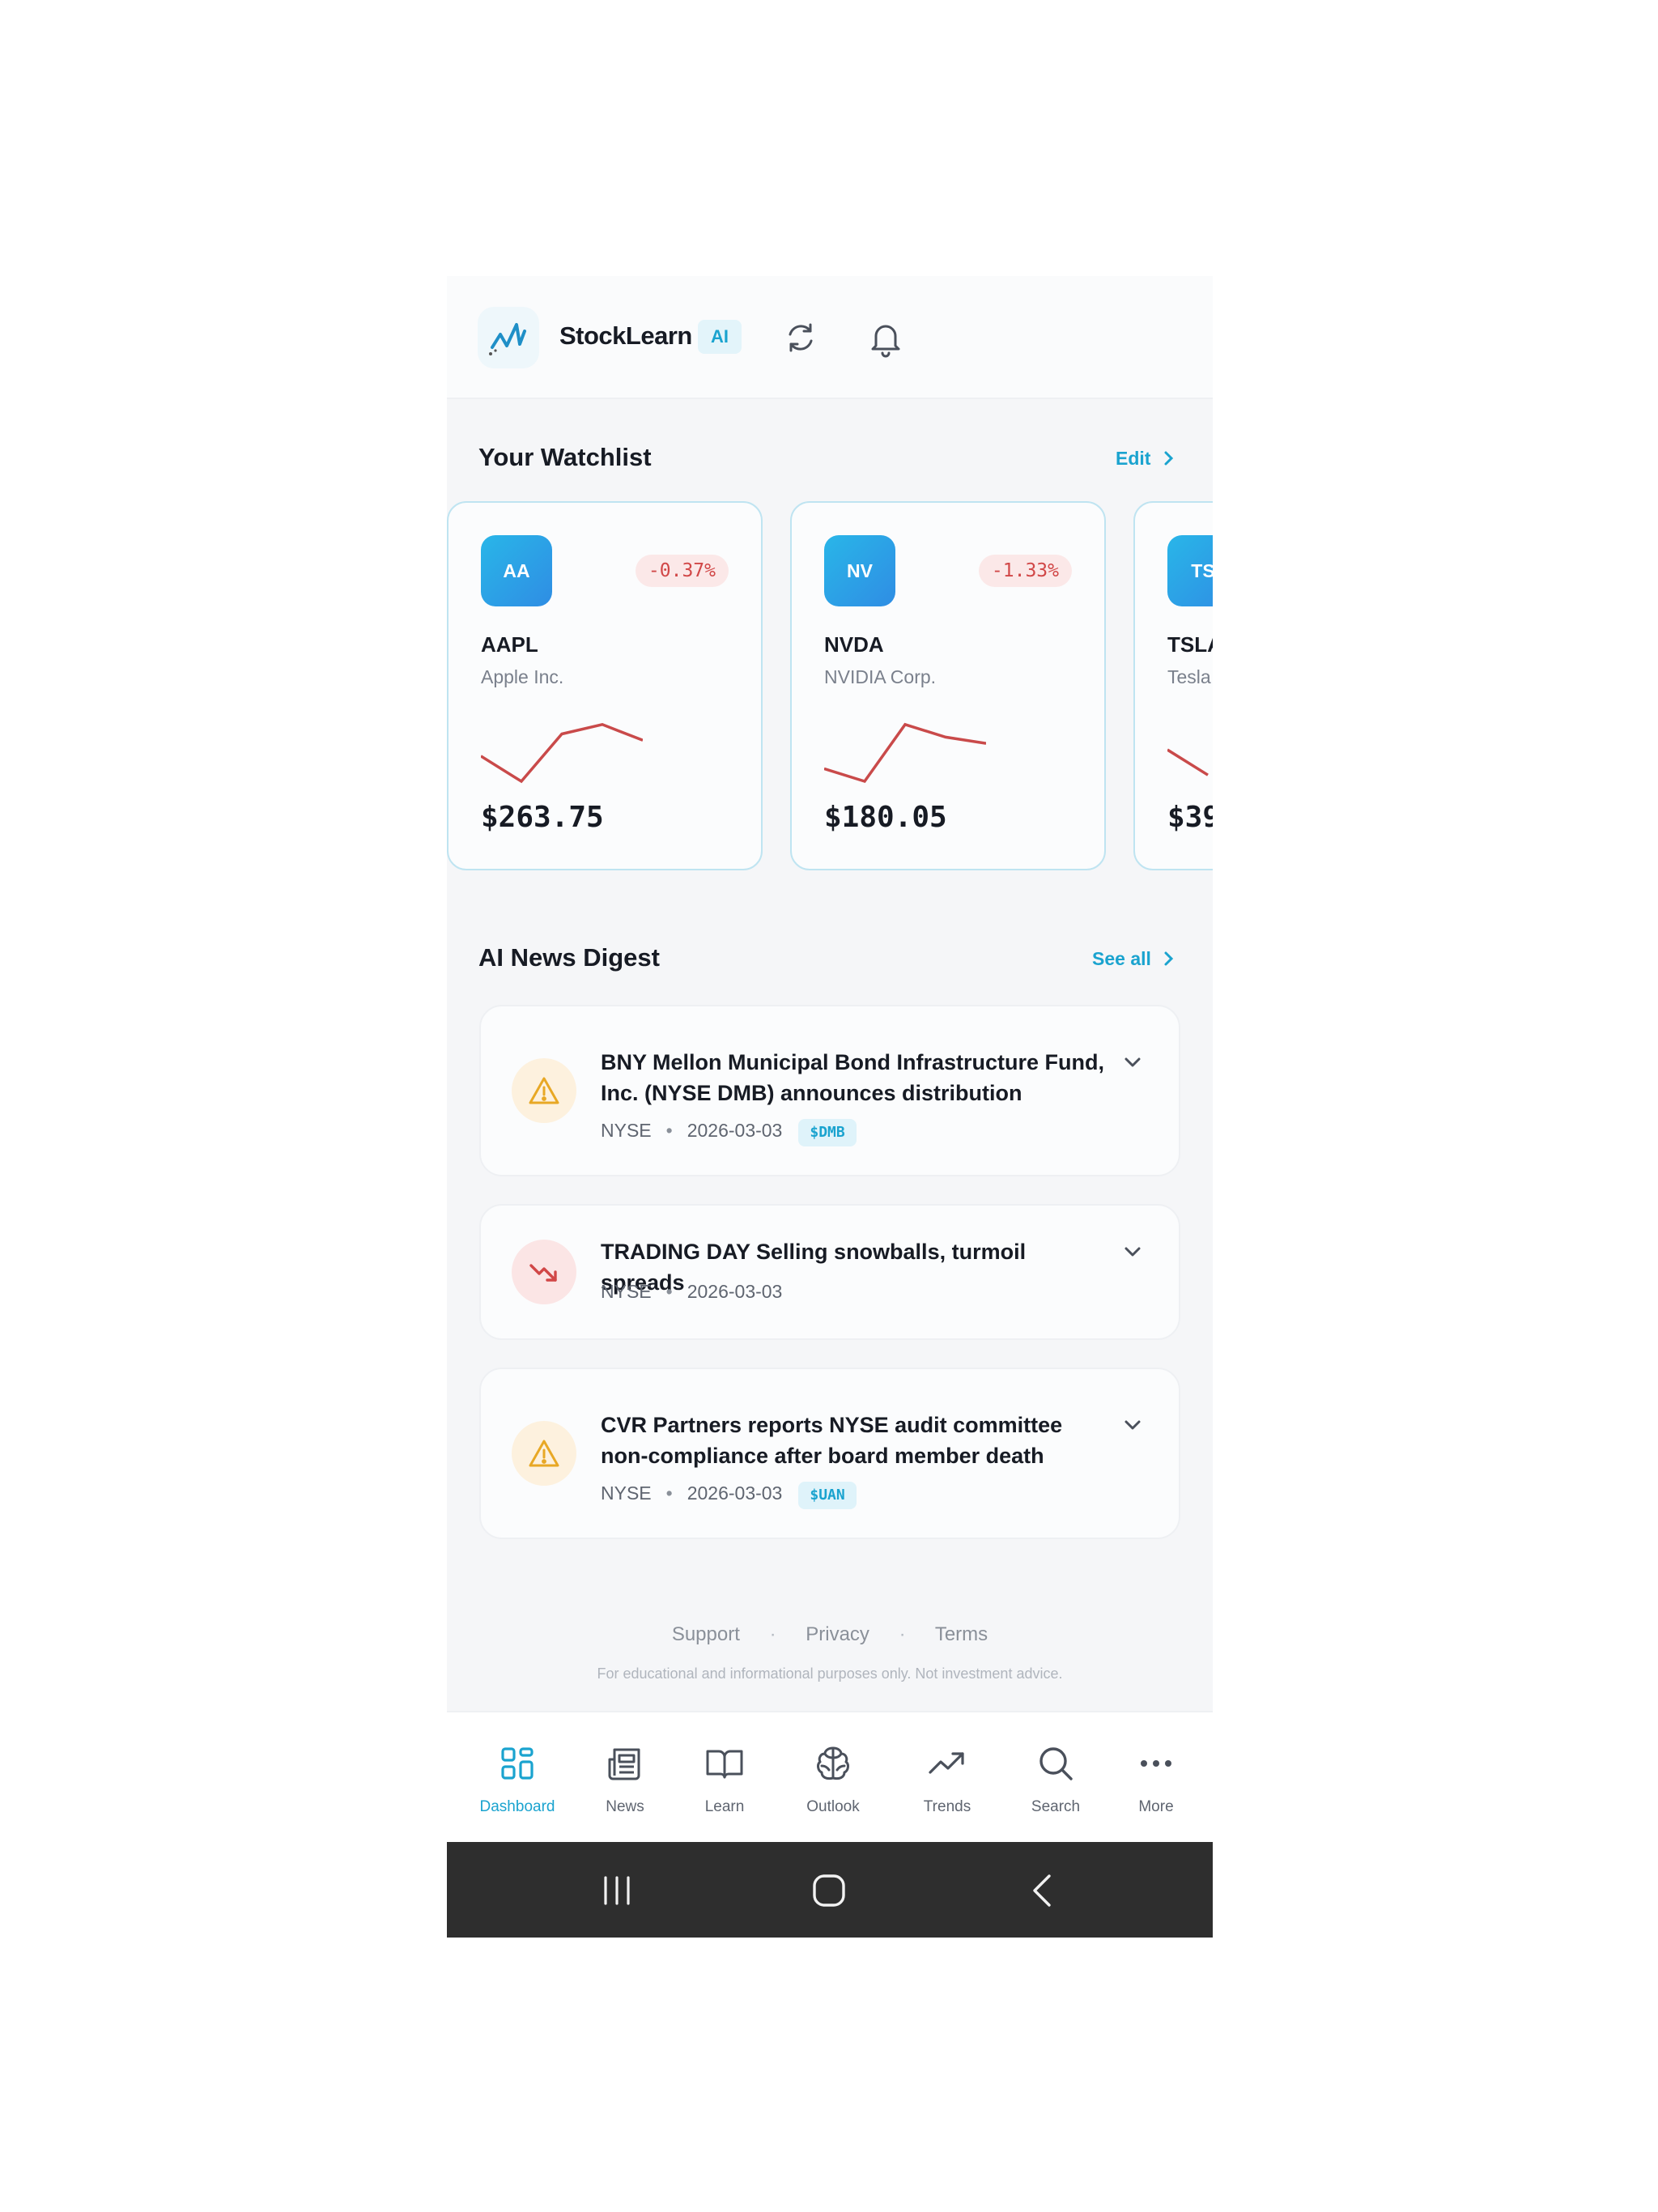 The height and width of the screenshot is (2212, 1658). I want to click on recent-apps-icon, so click(616, 1891).